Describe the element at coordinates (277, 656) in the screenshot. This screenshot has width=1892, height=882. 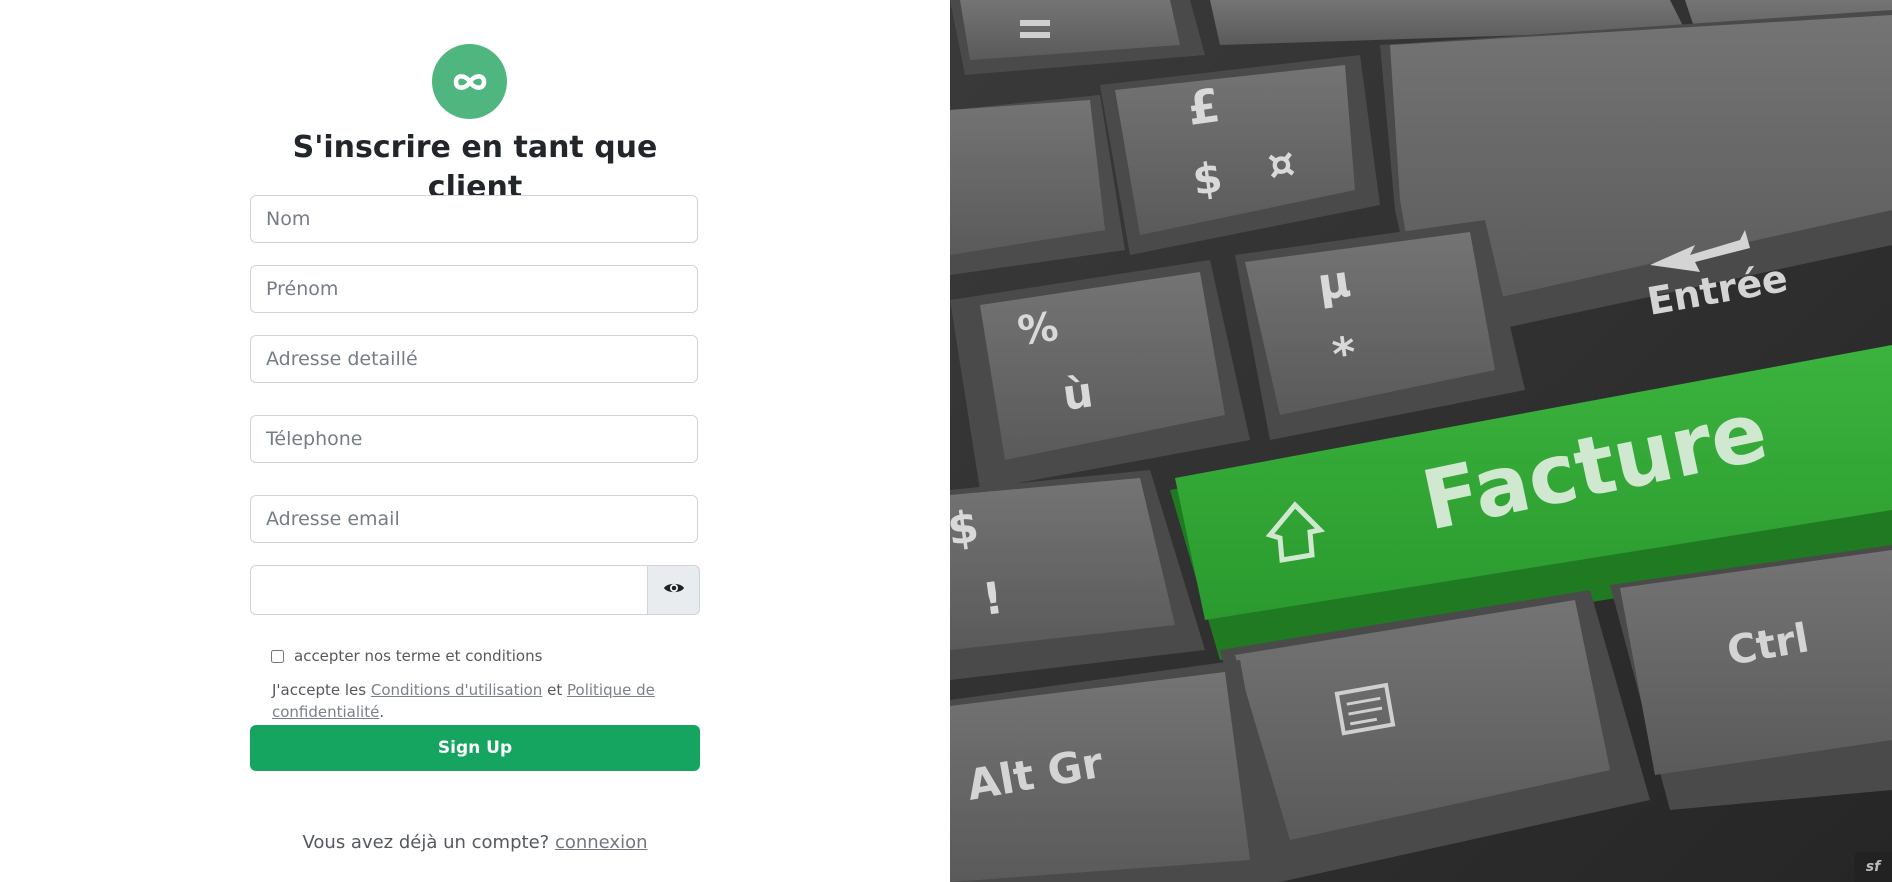
I see `terms-checkbox` at that location.